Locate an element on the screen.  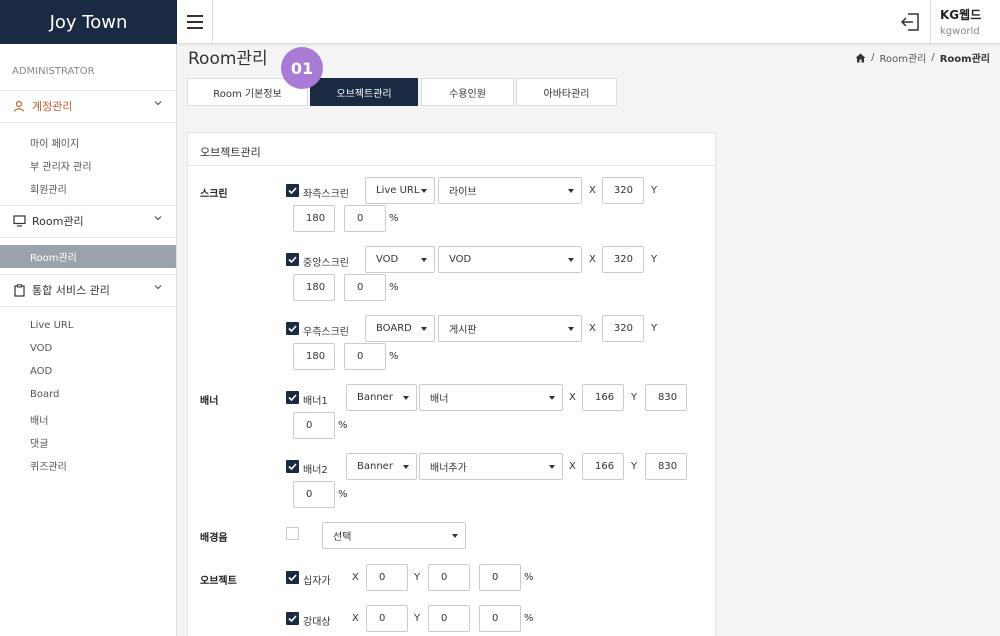
right-screen-content-select: 게시판 is located at coordinates (510, 328).